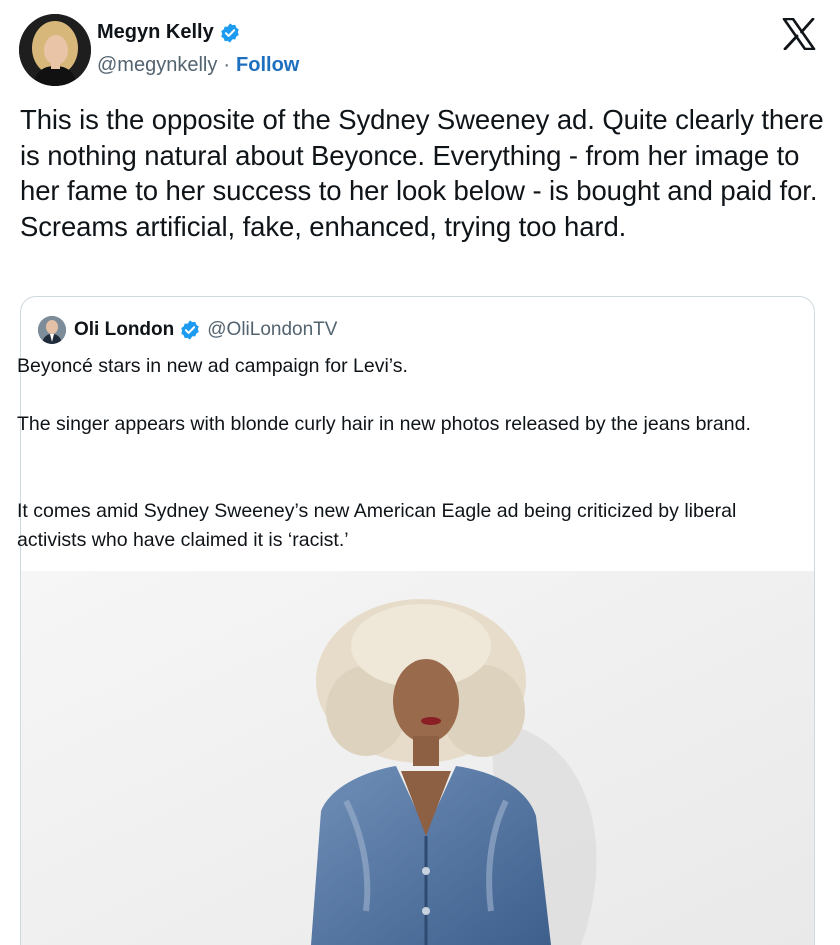 This screenshot has width=840, height=945. I want to click on quoted-author-handle: @OliLondonTV, so click(272, 330).